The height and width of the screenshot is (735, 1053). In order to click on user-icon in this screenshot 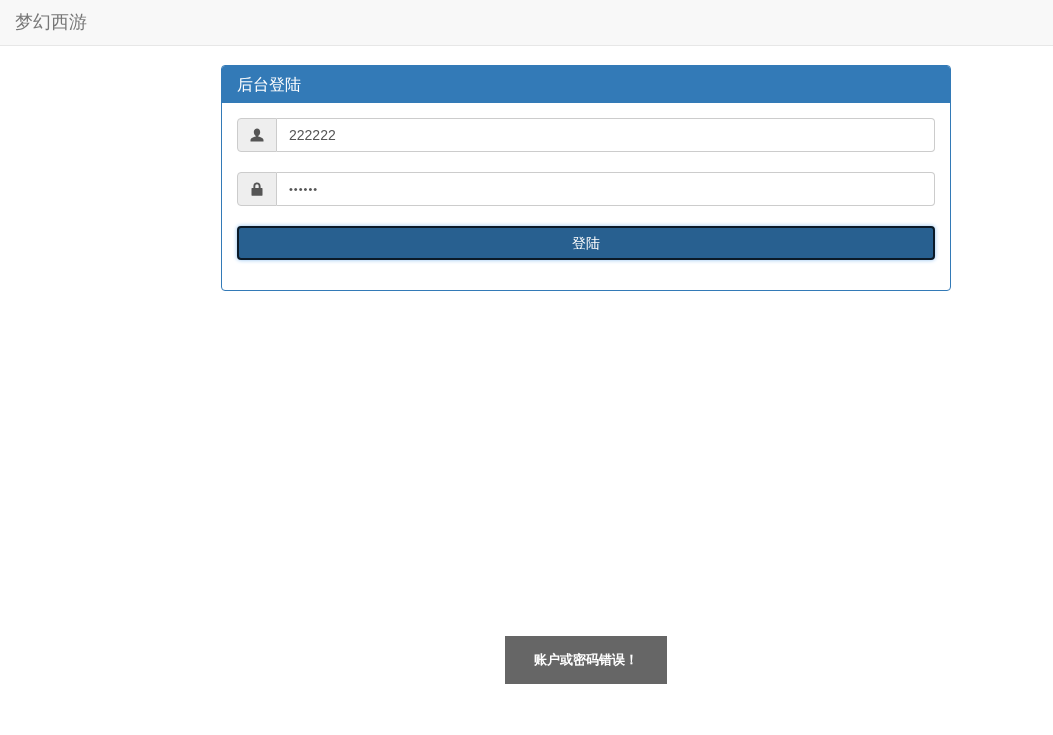, I will do `click(257, 135)`.